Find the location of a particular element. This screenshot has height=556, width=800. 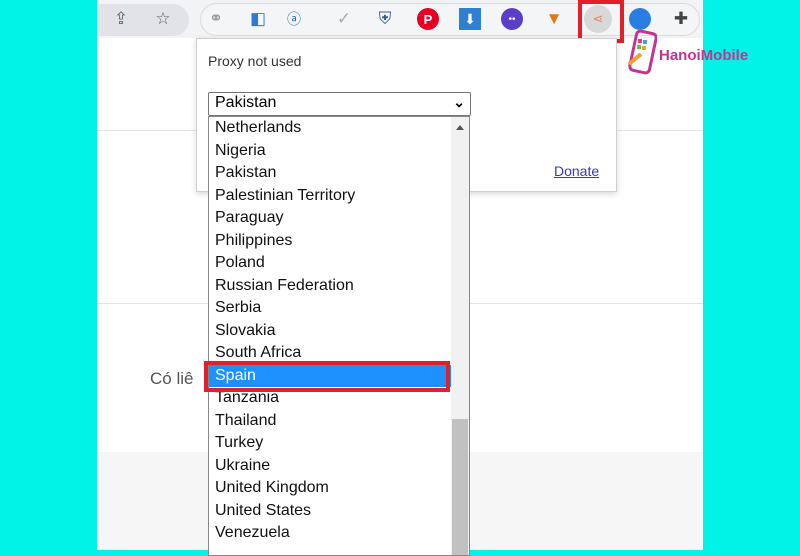

donate-link: Donate is located at coordinates (576, 171).